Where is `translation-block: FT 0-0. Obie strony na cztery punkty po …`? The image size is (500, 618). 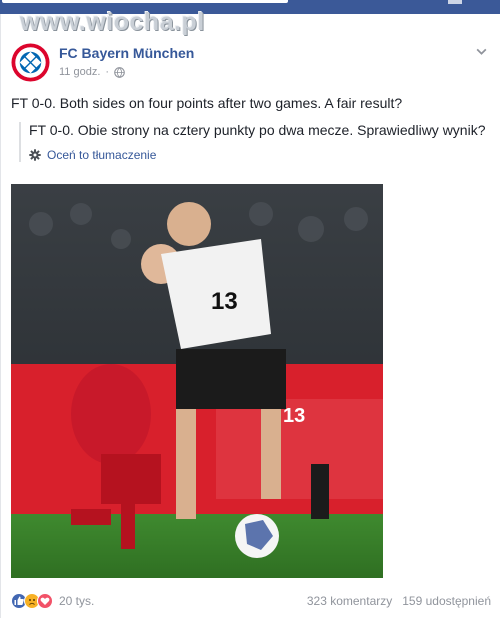 translation-block: FT 0-0. Obie strony na cztery punkty po … is located at coordinates (254, 142).